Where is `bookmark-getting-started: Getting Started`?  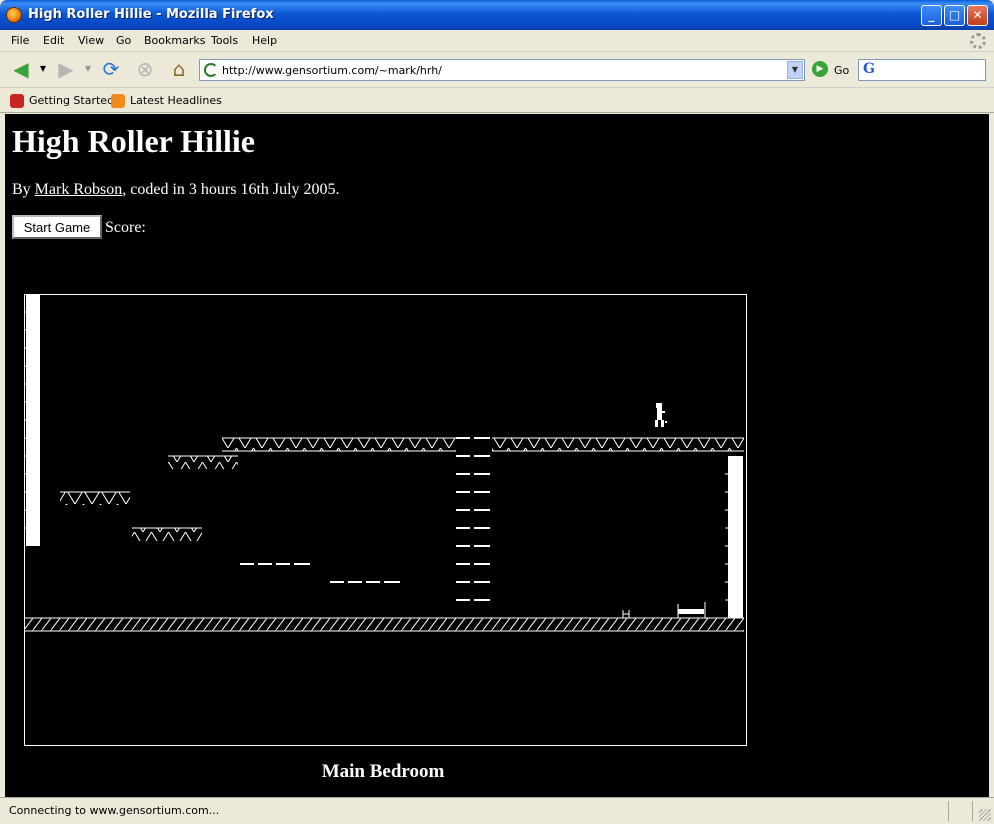
bookmark-getting-started: Getting Started is located at coordinates (62, 101).